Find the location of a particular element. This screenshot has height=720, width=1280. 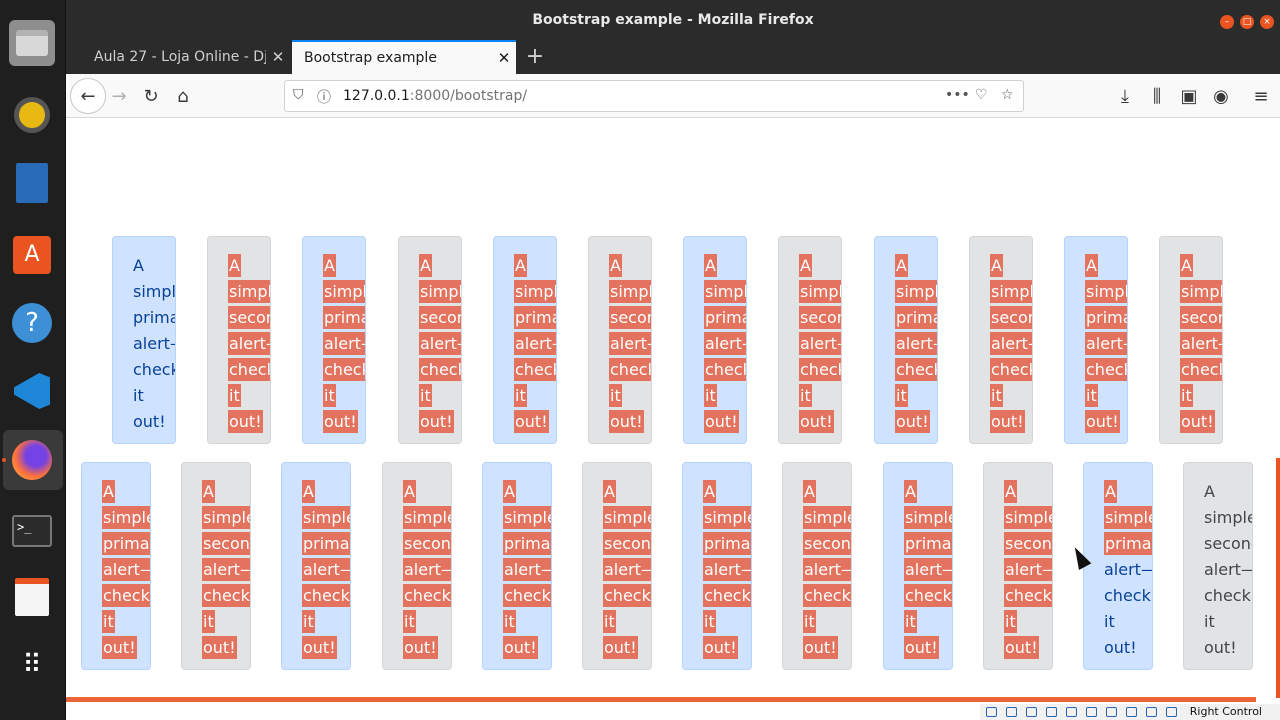

page-actions-icon: ••• is located at coordinates (957, 95).